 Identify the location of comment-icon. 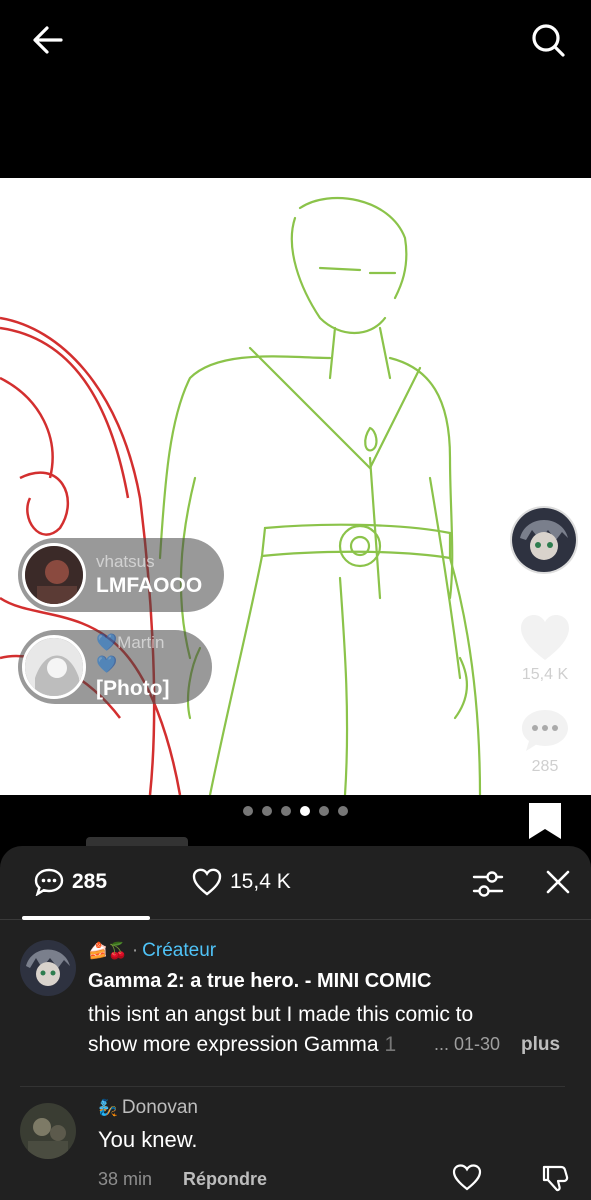
(49, 882).